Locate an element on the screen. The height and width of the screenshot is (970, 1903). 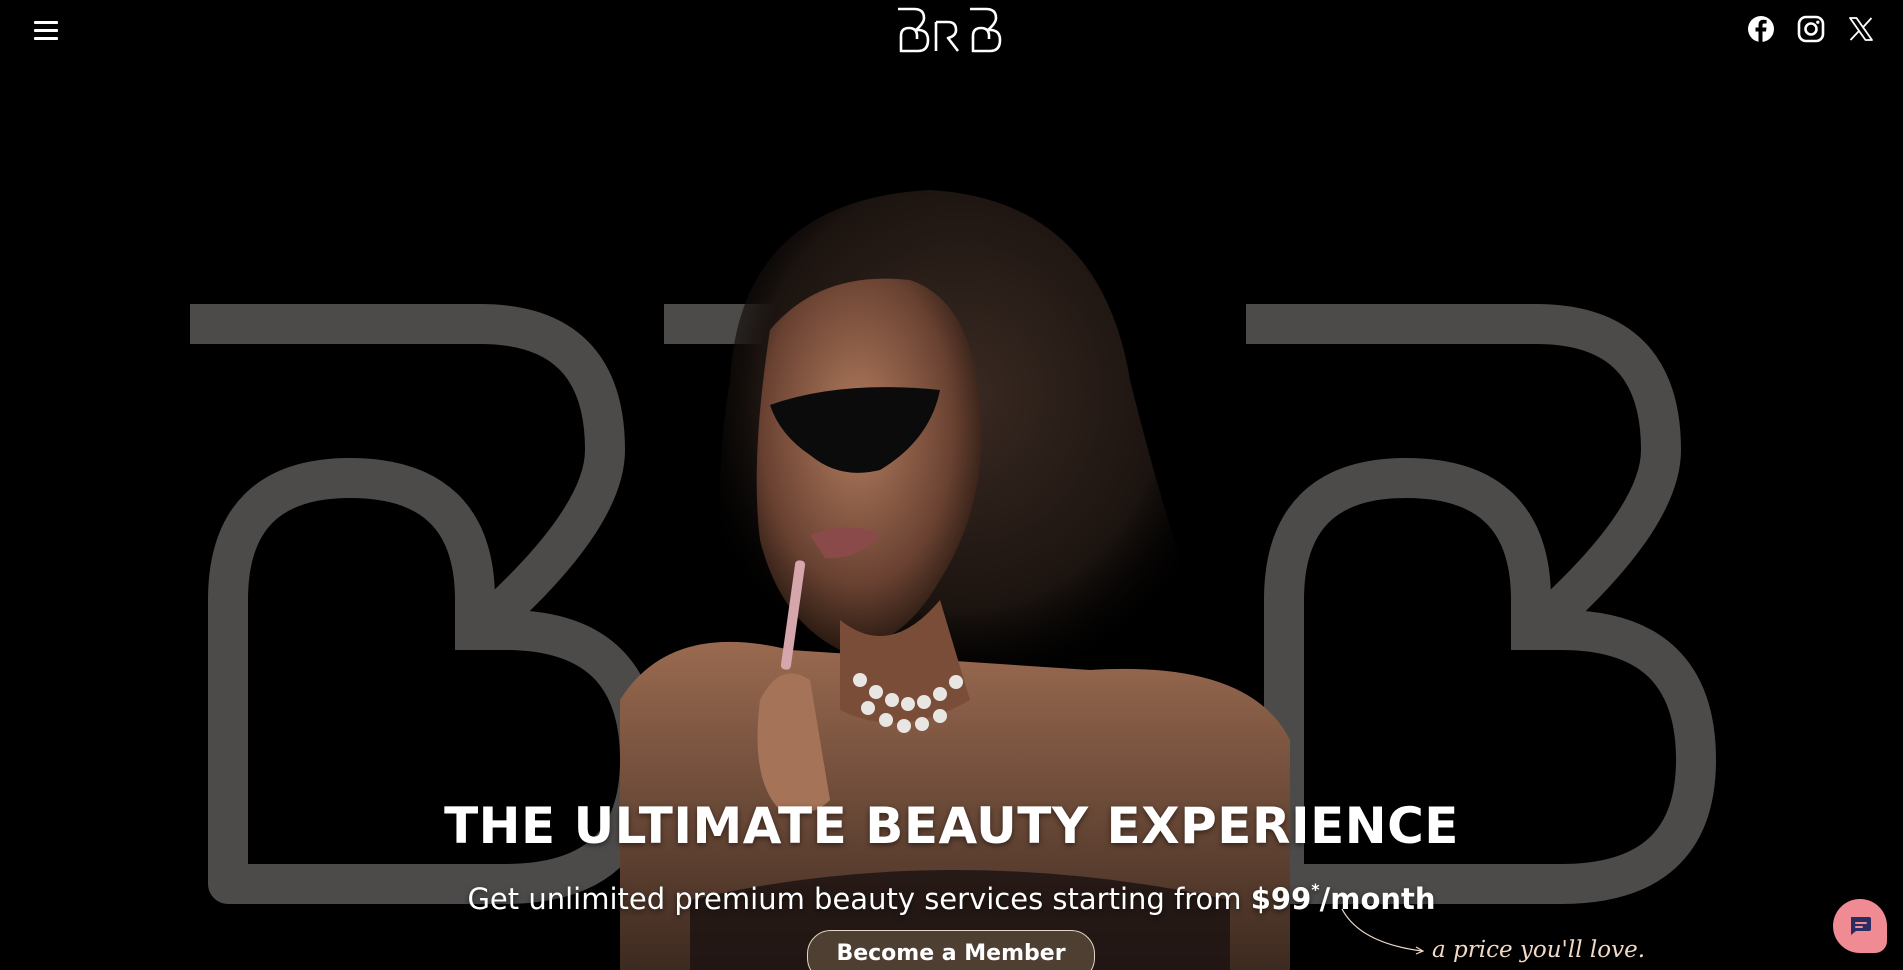
hero-title: THE ULTIMATE BEAUTY EXPERIENCE is located at coordinates (951, 826).